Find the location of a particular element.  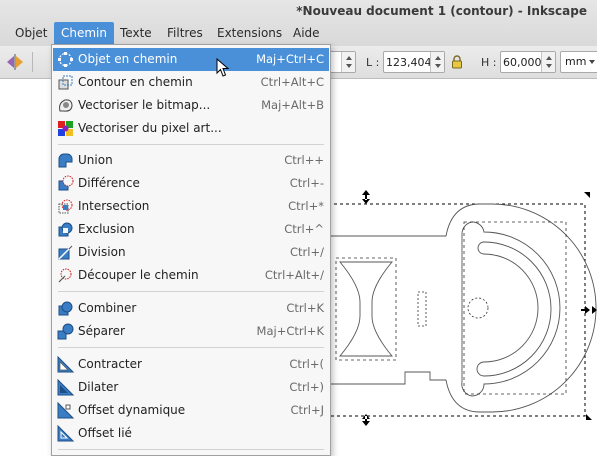

menu-item-label: Division is located at coordinates (102, 252).